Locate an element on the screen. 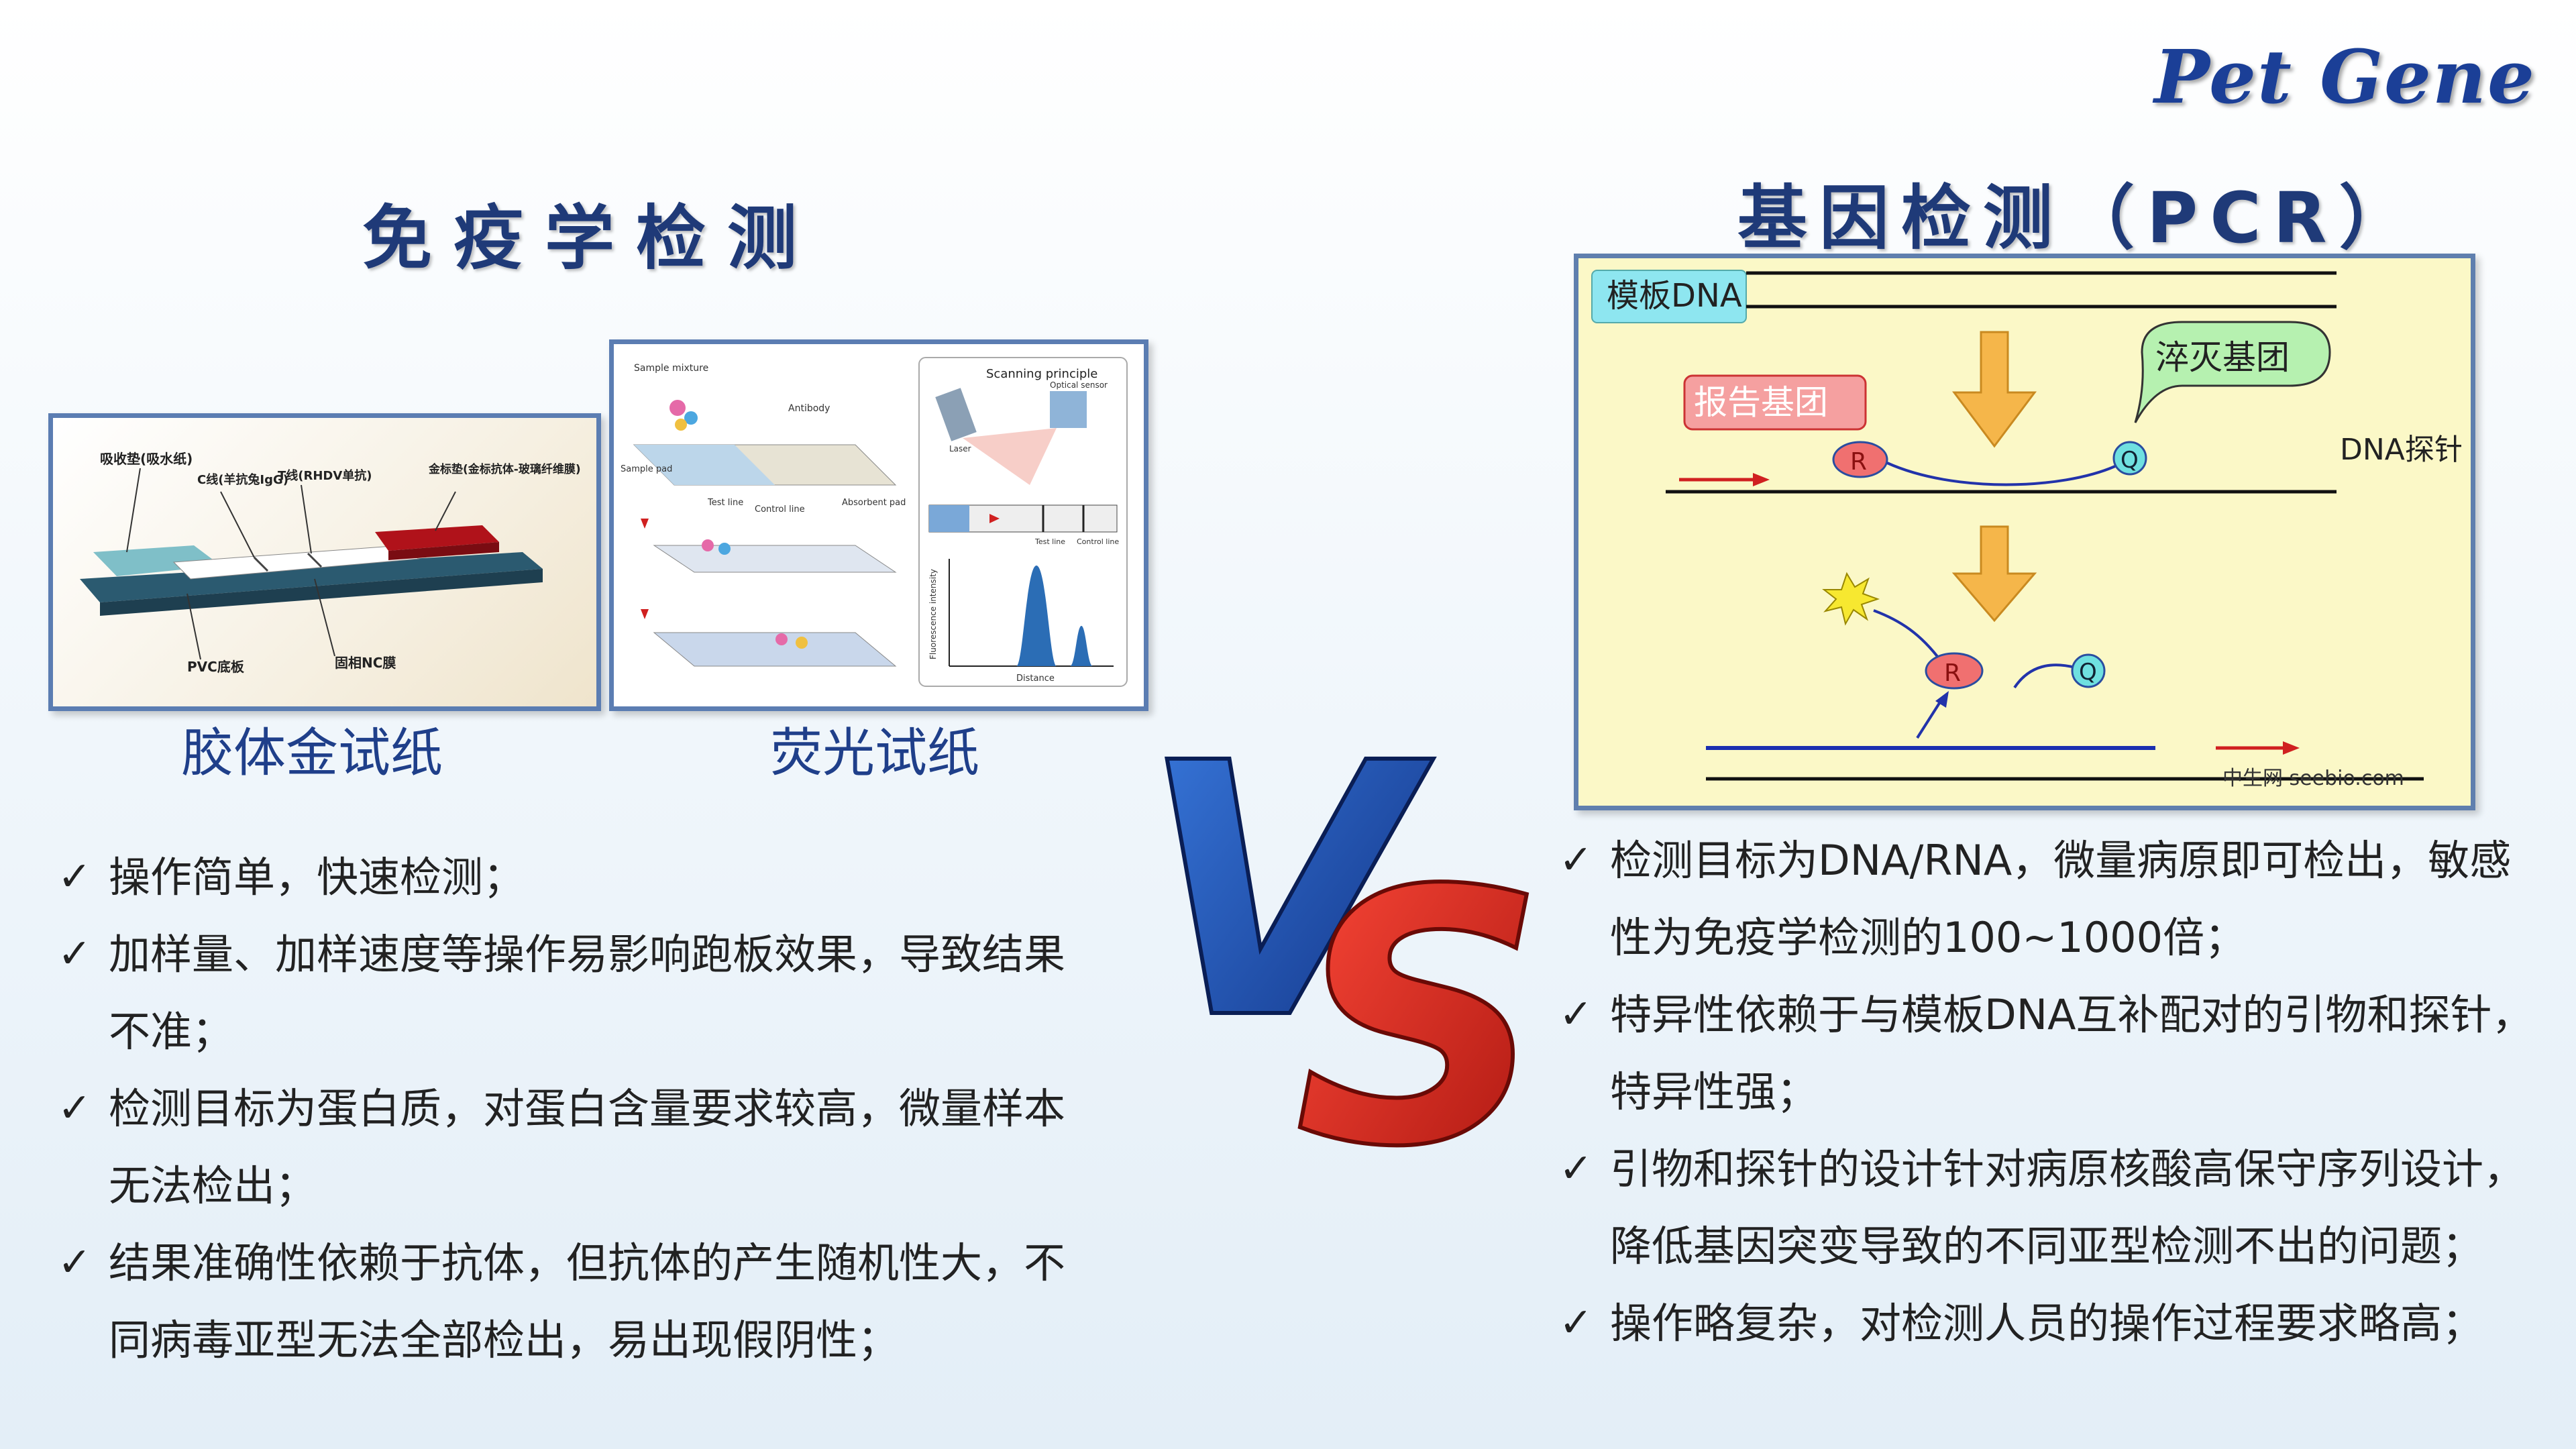  template-dna-label: 模板DNA is located at coordinates (1674, 296).